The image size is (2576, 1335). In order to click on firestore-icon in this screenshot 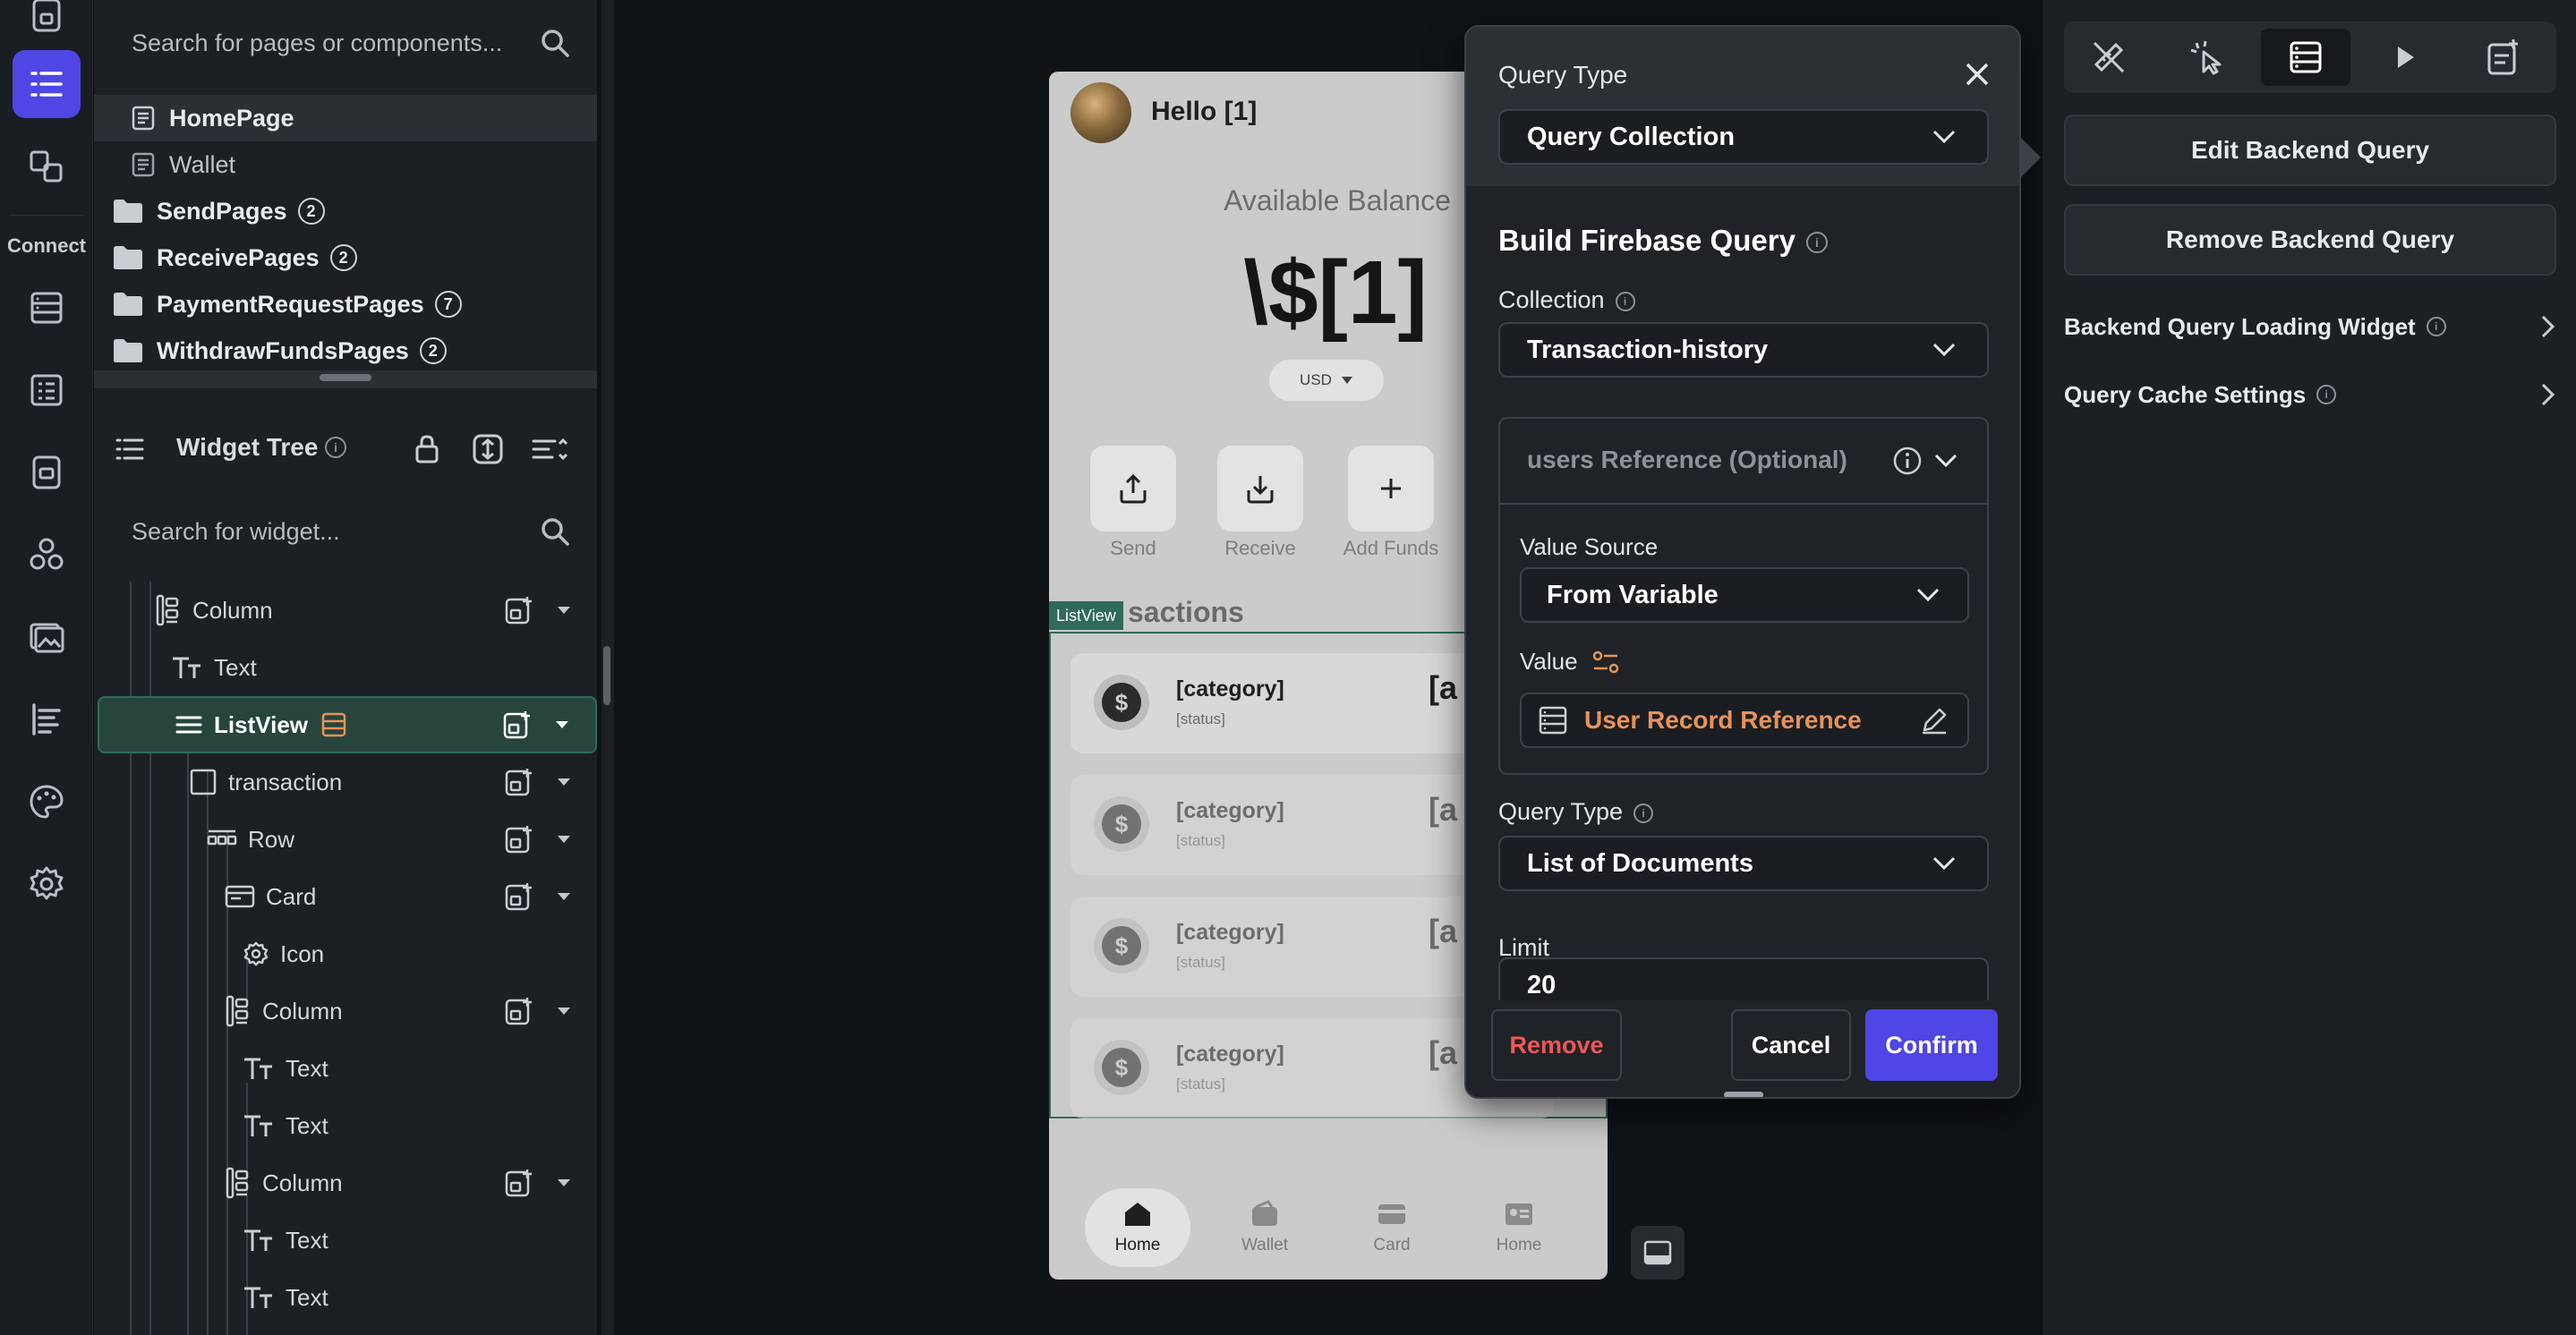, I will do `click(47, 308)`.